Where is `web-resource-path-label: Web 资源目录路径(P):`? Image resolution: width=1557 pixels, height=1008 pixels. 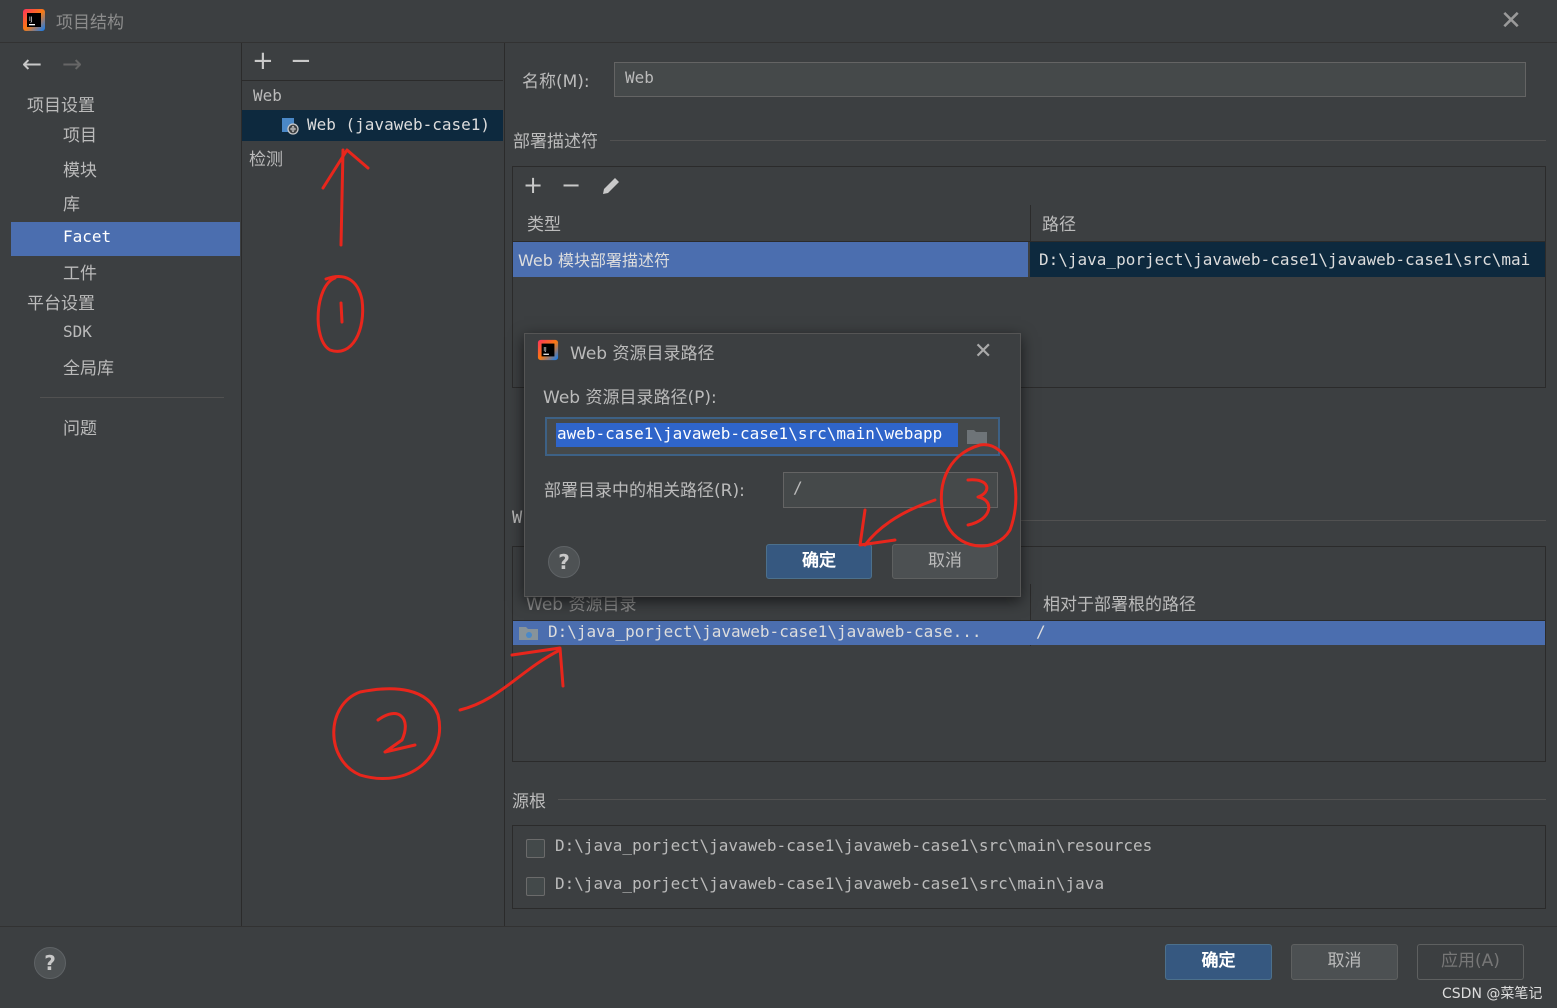
web-resource-path-label: Web 资源目录路径(P): is located at coordinates (630, 398).